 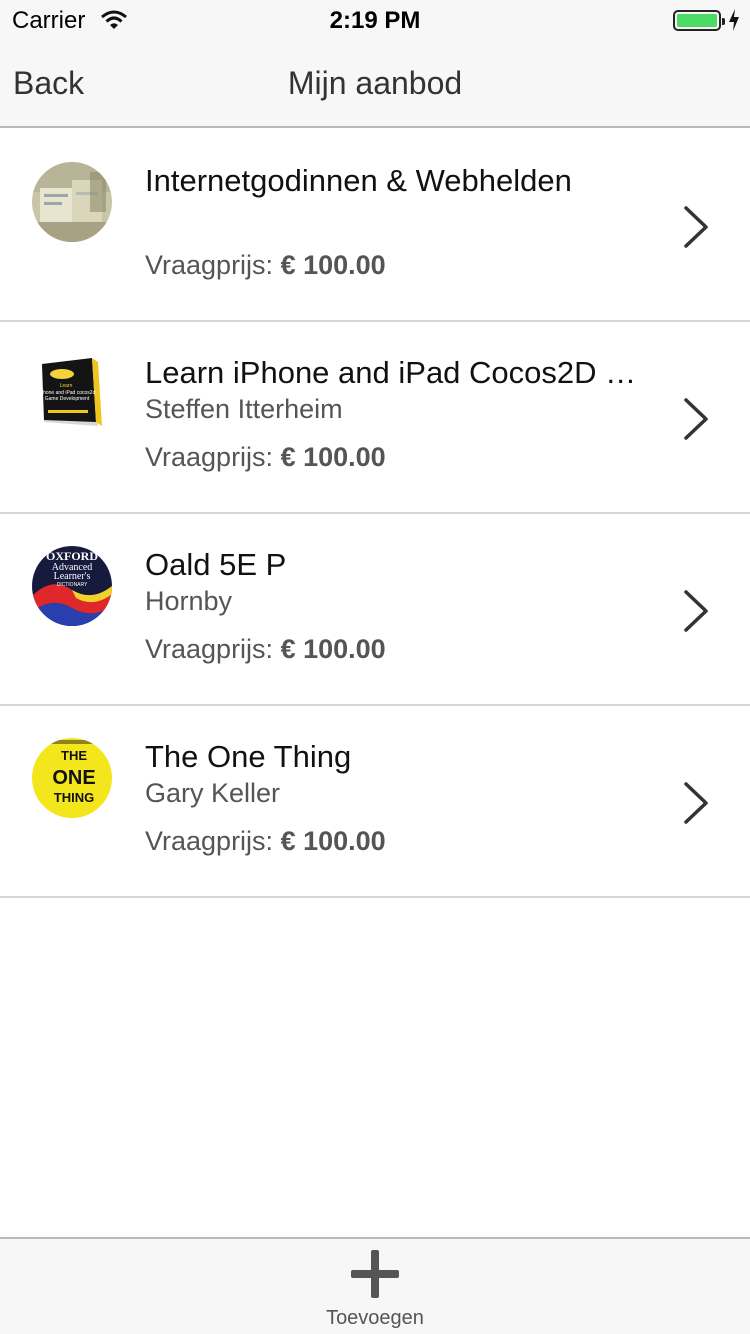 I want to click on thumbnail-text: DICTIONARY, so click(x=72, y=585).